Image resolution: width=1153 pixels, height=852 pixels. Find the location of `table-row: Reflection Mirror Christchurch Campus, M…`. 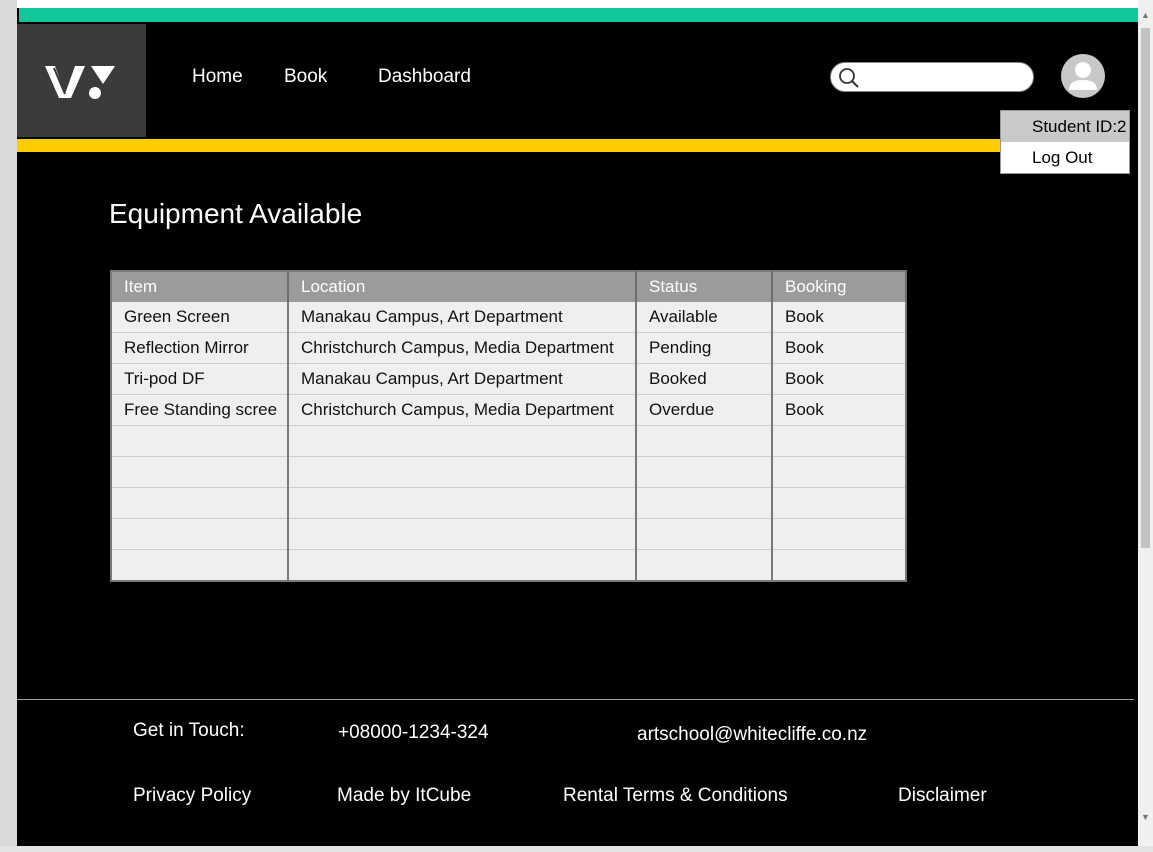

table-row: Reflection Mirror Christchurch Campus, M… is located at coordinates (509, 348).